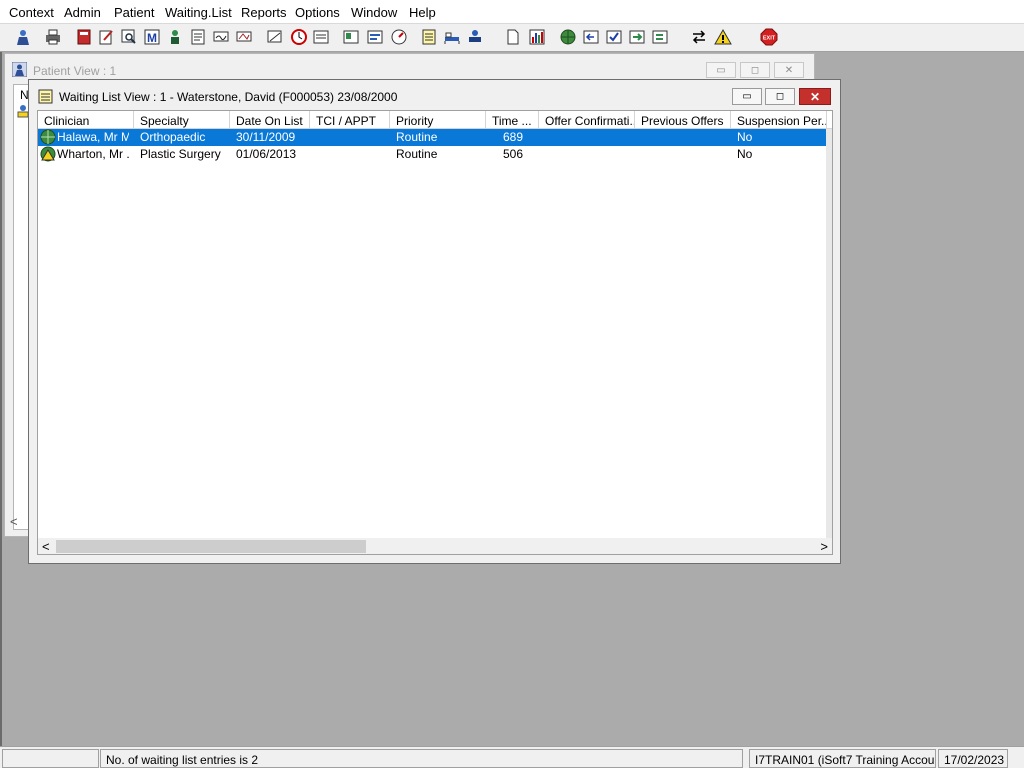 The image size is (1024, 768). Describe the element at coordinates (789, 70) in the screenshot. I see `patient-view-close-button: ✕` at that location.